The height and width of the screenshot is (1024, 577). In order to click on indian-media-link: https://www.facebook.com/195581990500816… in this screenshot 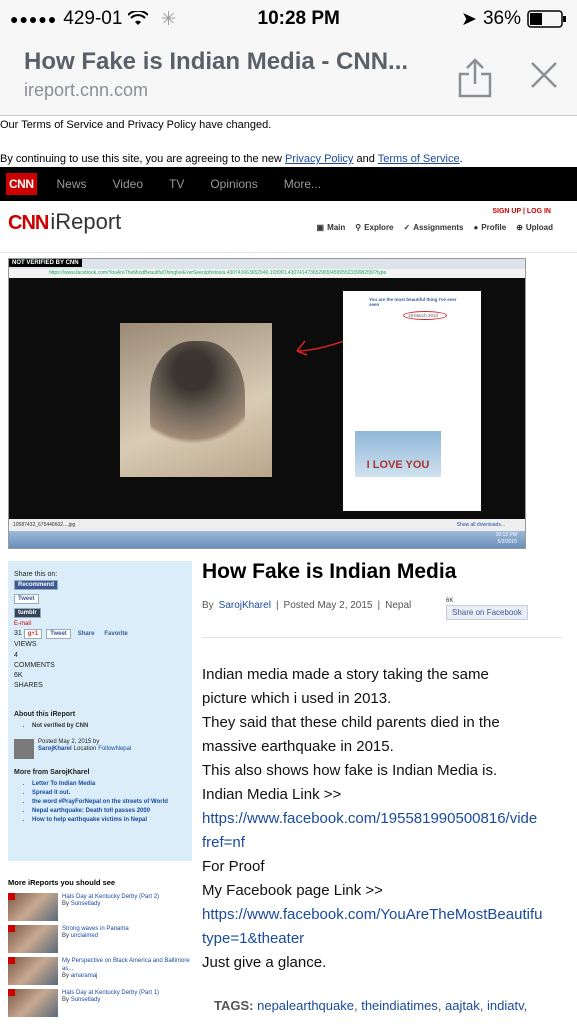, I will do `click(369, 818)`.